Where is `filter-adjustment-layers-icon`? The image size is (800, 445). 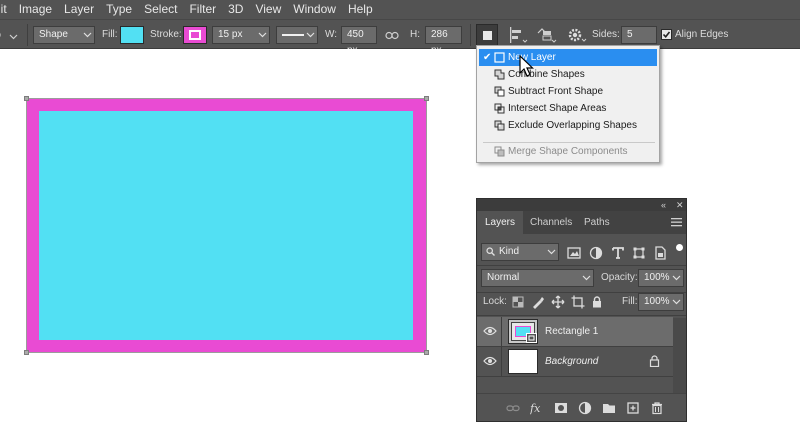 filter-adjustment-layers-icon is located at coordinates (596, 253).